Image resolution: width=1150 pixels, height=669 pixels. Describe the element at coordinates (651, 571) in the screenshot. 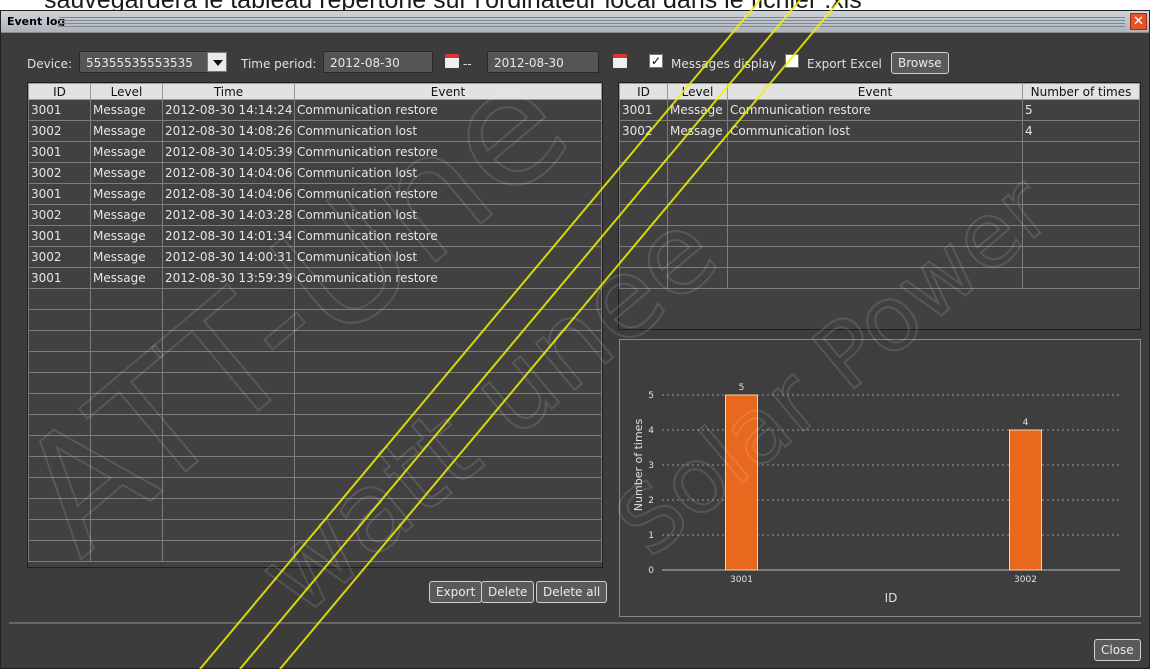

I see `y-tick-label: 0` at that location.